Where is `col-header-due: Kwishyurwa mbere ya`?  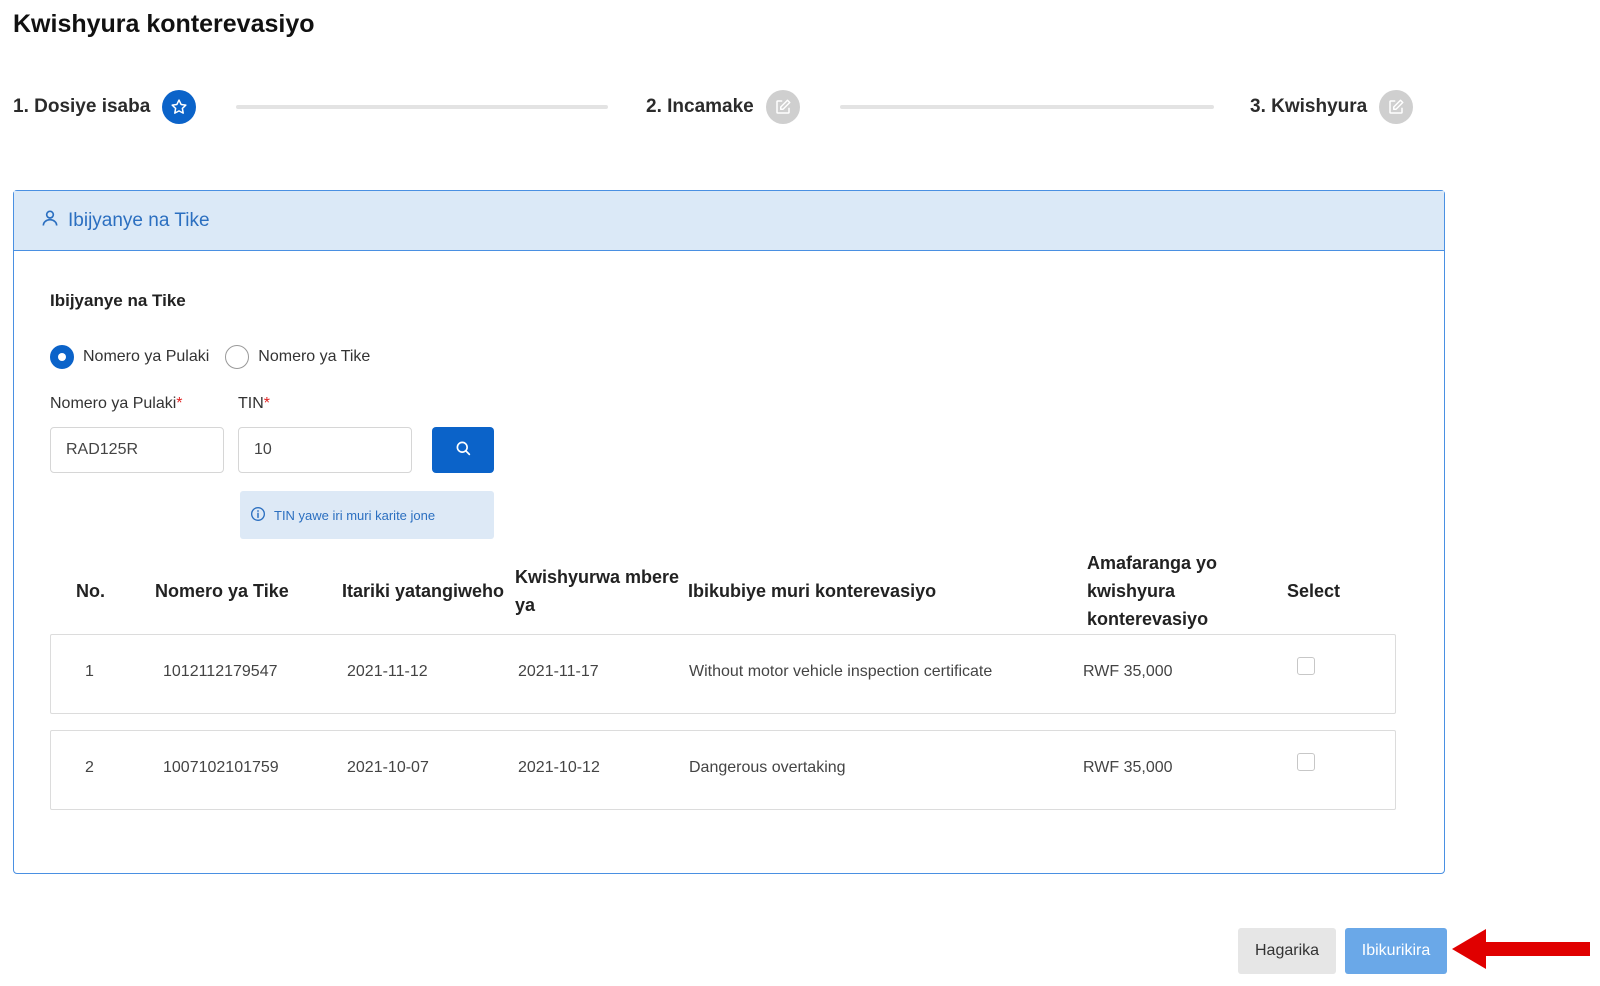 col-header-due: Kwishyurwa mbere ya is located at coordinates (597, 591).